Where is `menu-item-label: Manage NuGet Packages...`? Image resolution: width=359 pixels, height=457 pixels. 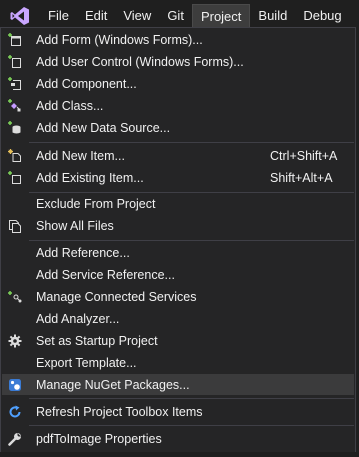
menu-item-label: Manage NuGet Packages... is located at coordinates (113, 384).